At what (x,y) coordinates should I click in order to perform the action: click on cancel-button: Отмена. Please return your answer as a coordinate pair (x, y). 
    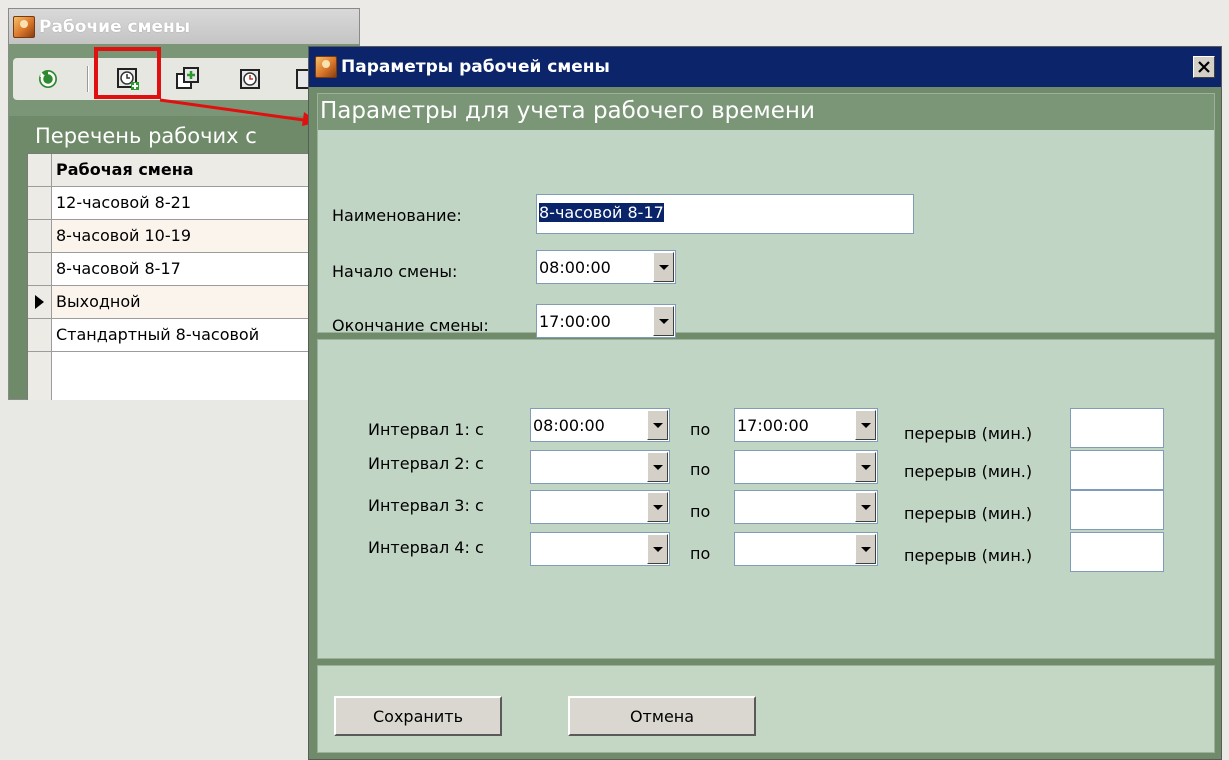
    Looking at the image, I should click on (662, 716).